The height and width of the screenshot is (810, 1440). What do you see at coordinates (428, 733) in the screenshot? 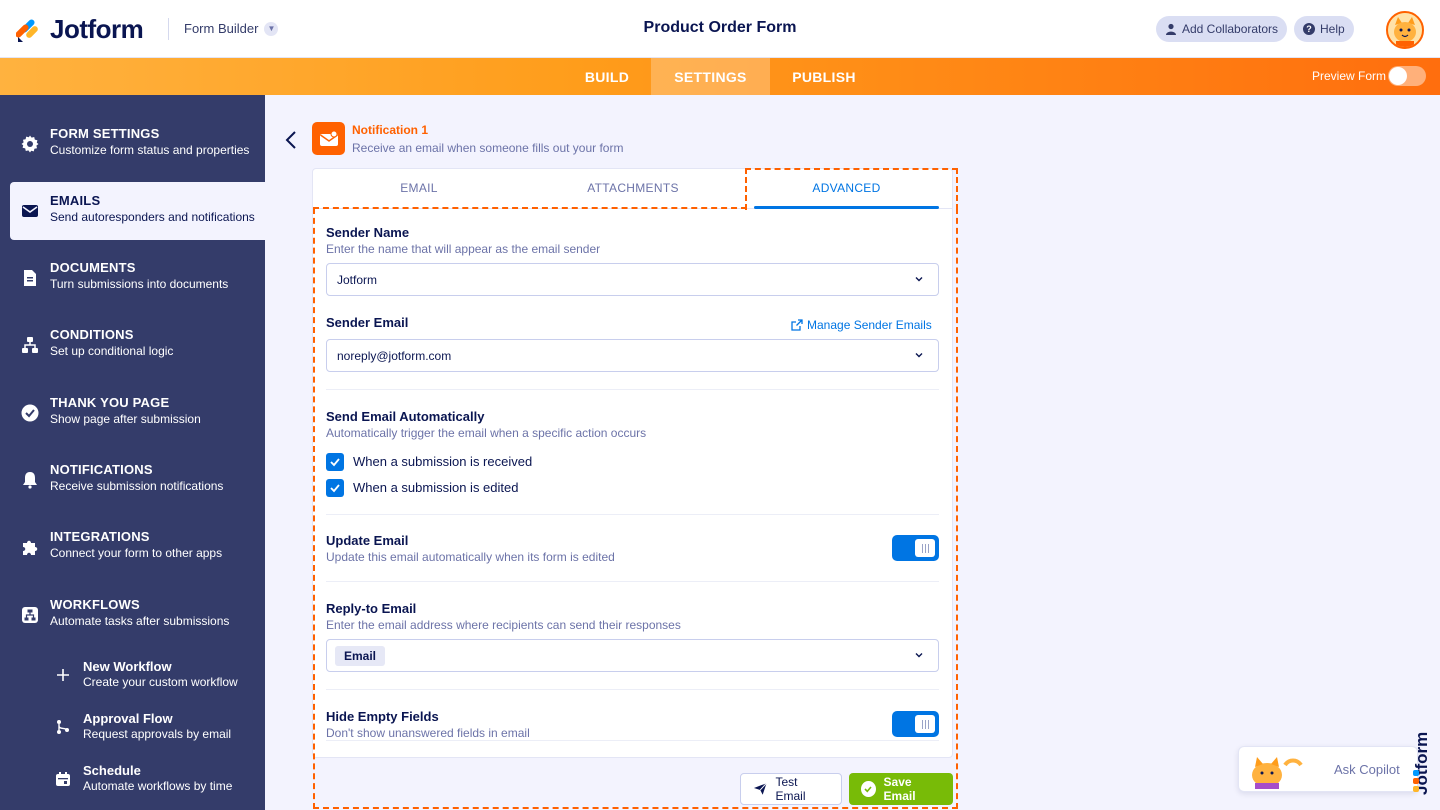
I see `hide-empty-description: Don't show unanswered fields in email` at bounding box center [428, 733].